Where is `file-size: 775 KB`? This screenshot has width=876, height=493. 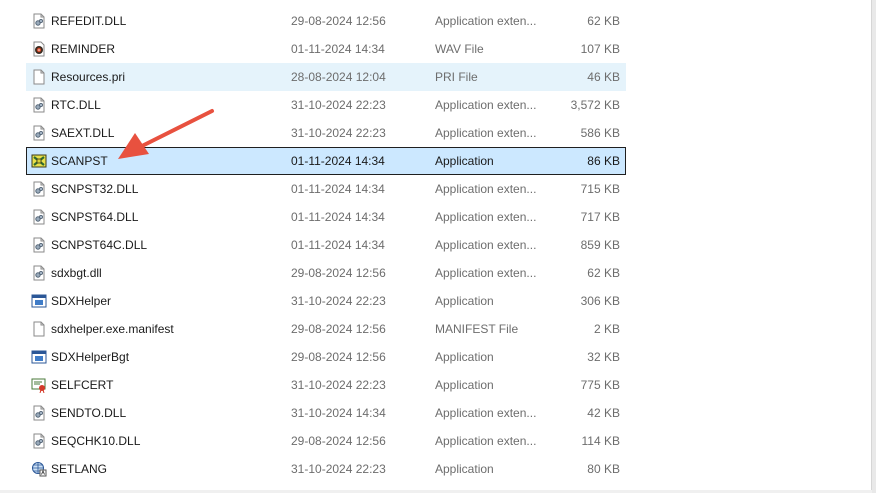 file-size: 775 KB is located at coordinates (600, 385).